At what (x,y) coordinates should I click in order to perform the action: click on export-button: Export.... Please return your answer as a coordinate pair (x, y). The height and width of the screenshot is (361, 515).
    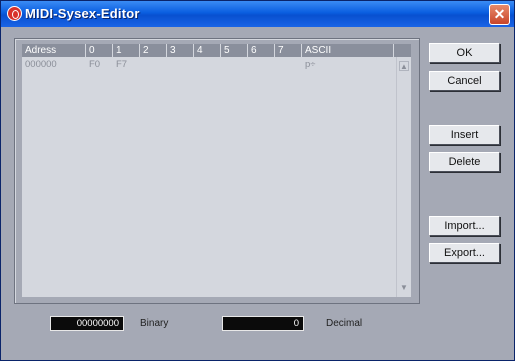
    Looking at the image, I should click on (464, 253).